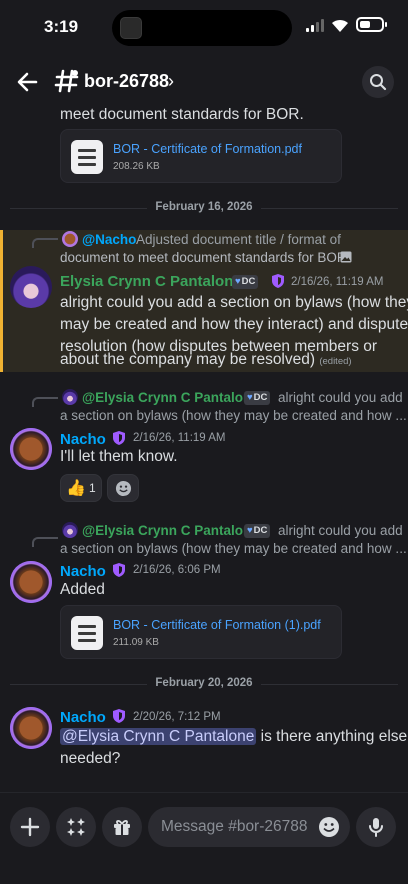 Image resolution: width=408 pixels, height=884 pixels. I want to click on reply-preview: Adjusted document title / format of, so click(238, 239).